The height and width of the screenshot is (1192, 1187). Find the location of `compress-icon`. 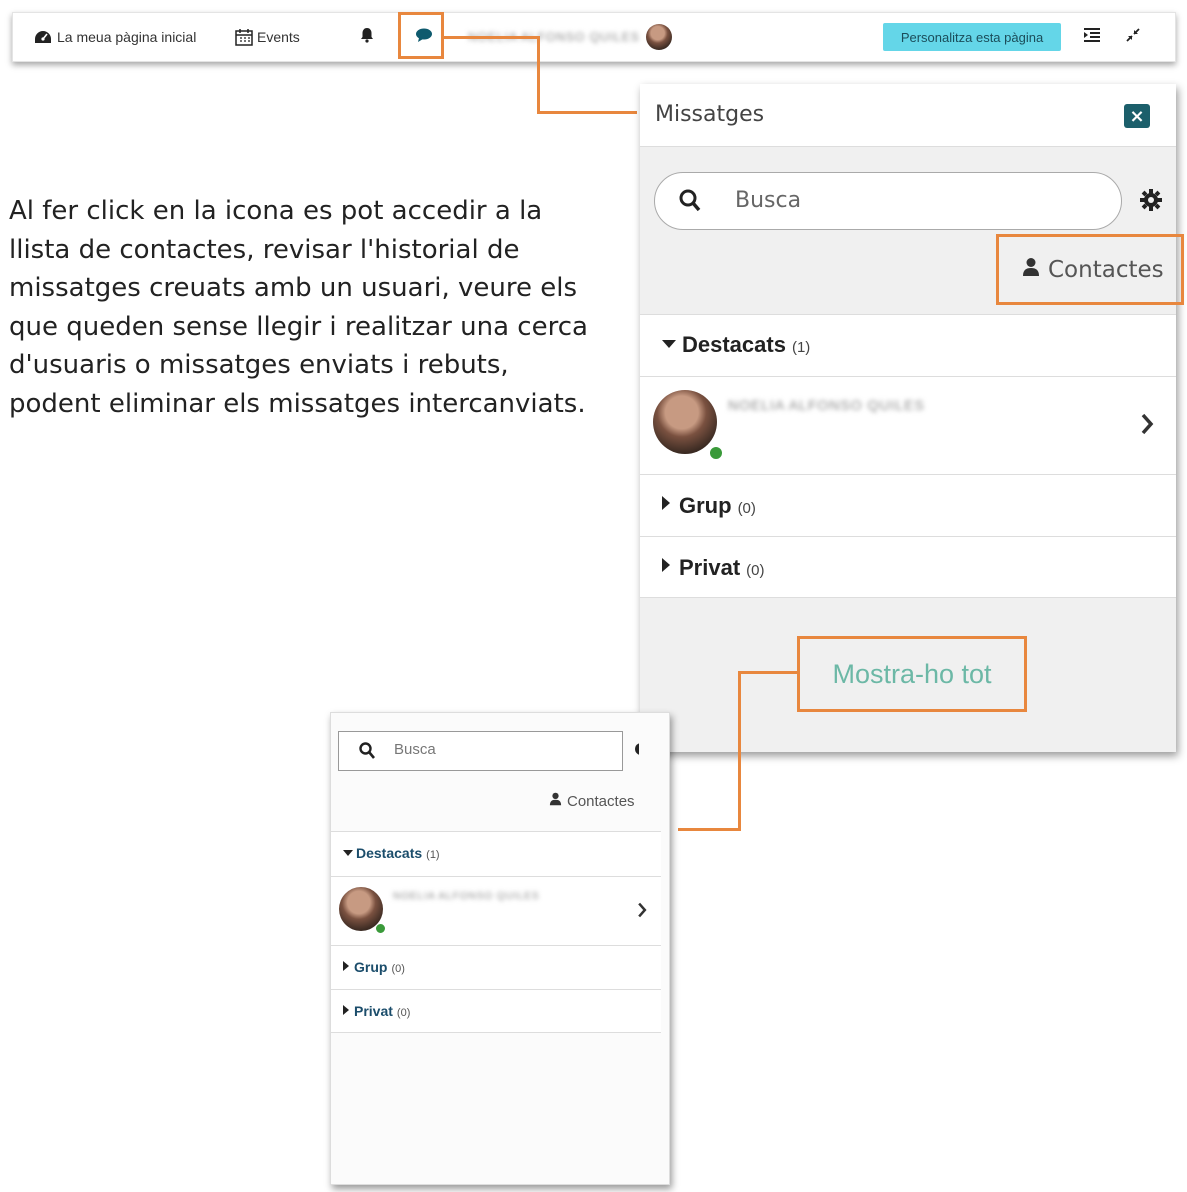

compress-icon is located at coordinates (1133, 37).